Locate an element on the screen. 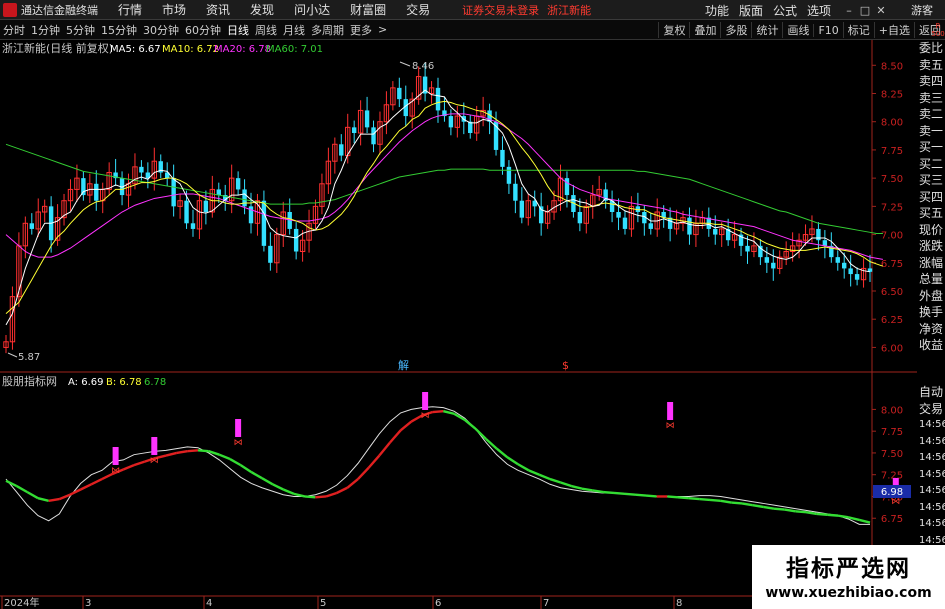 The height and width of the screenshot is (609, 945). side-label: 买三 is located at coordinates (931, 180).